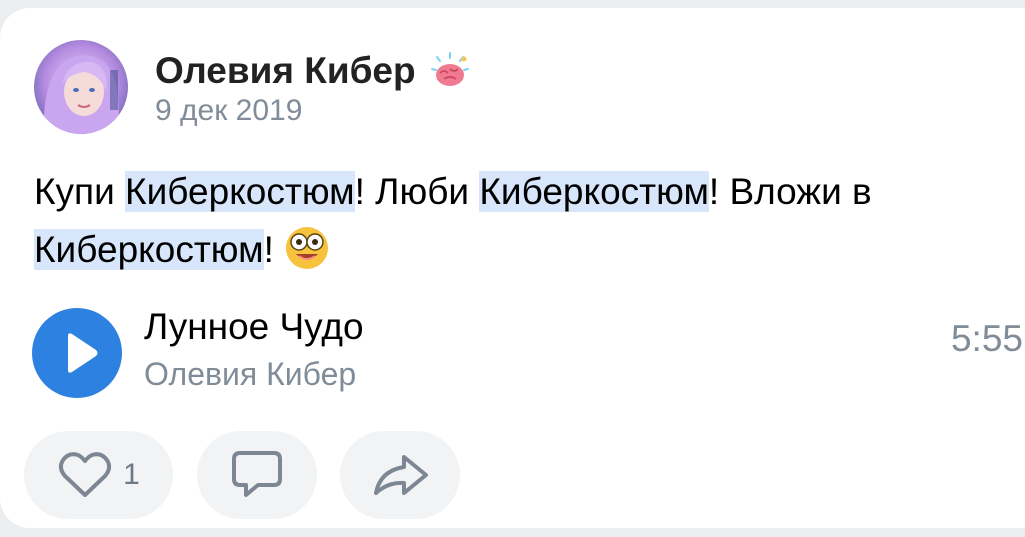 This screenshot has width=1025, height=537. I want to click on track-duration: 5:55, so click(986, 338).